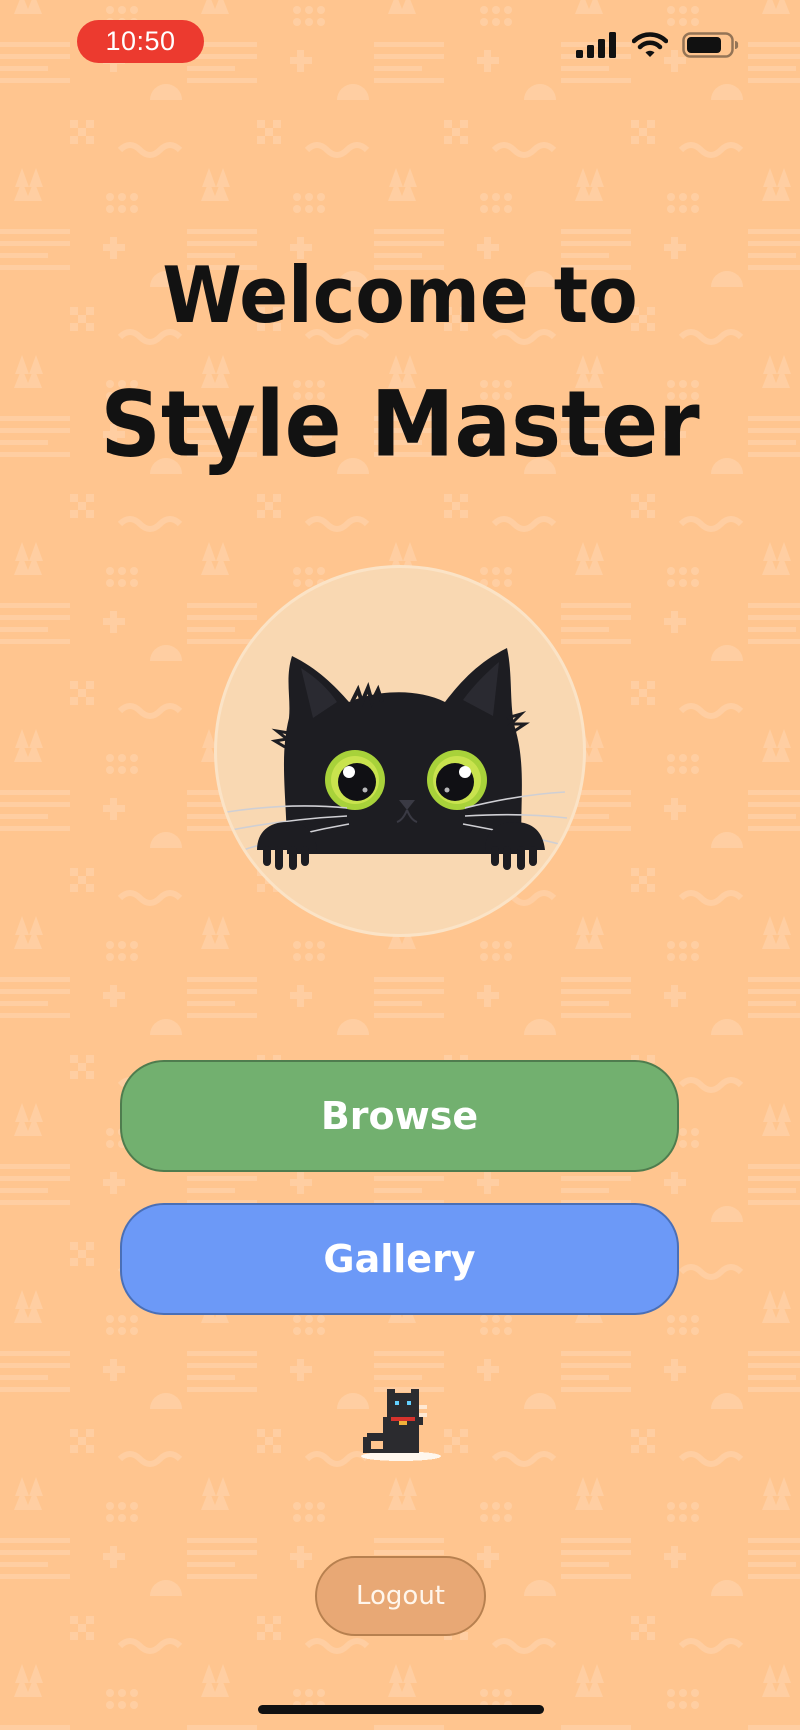 The image size is (800, 1730). I want to click on status-bar: 10:50, so click(400, 45).